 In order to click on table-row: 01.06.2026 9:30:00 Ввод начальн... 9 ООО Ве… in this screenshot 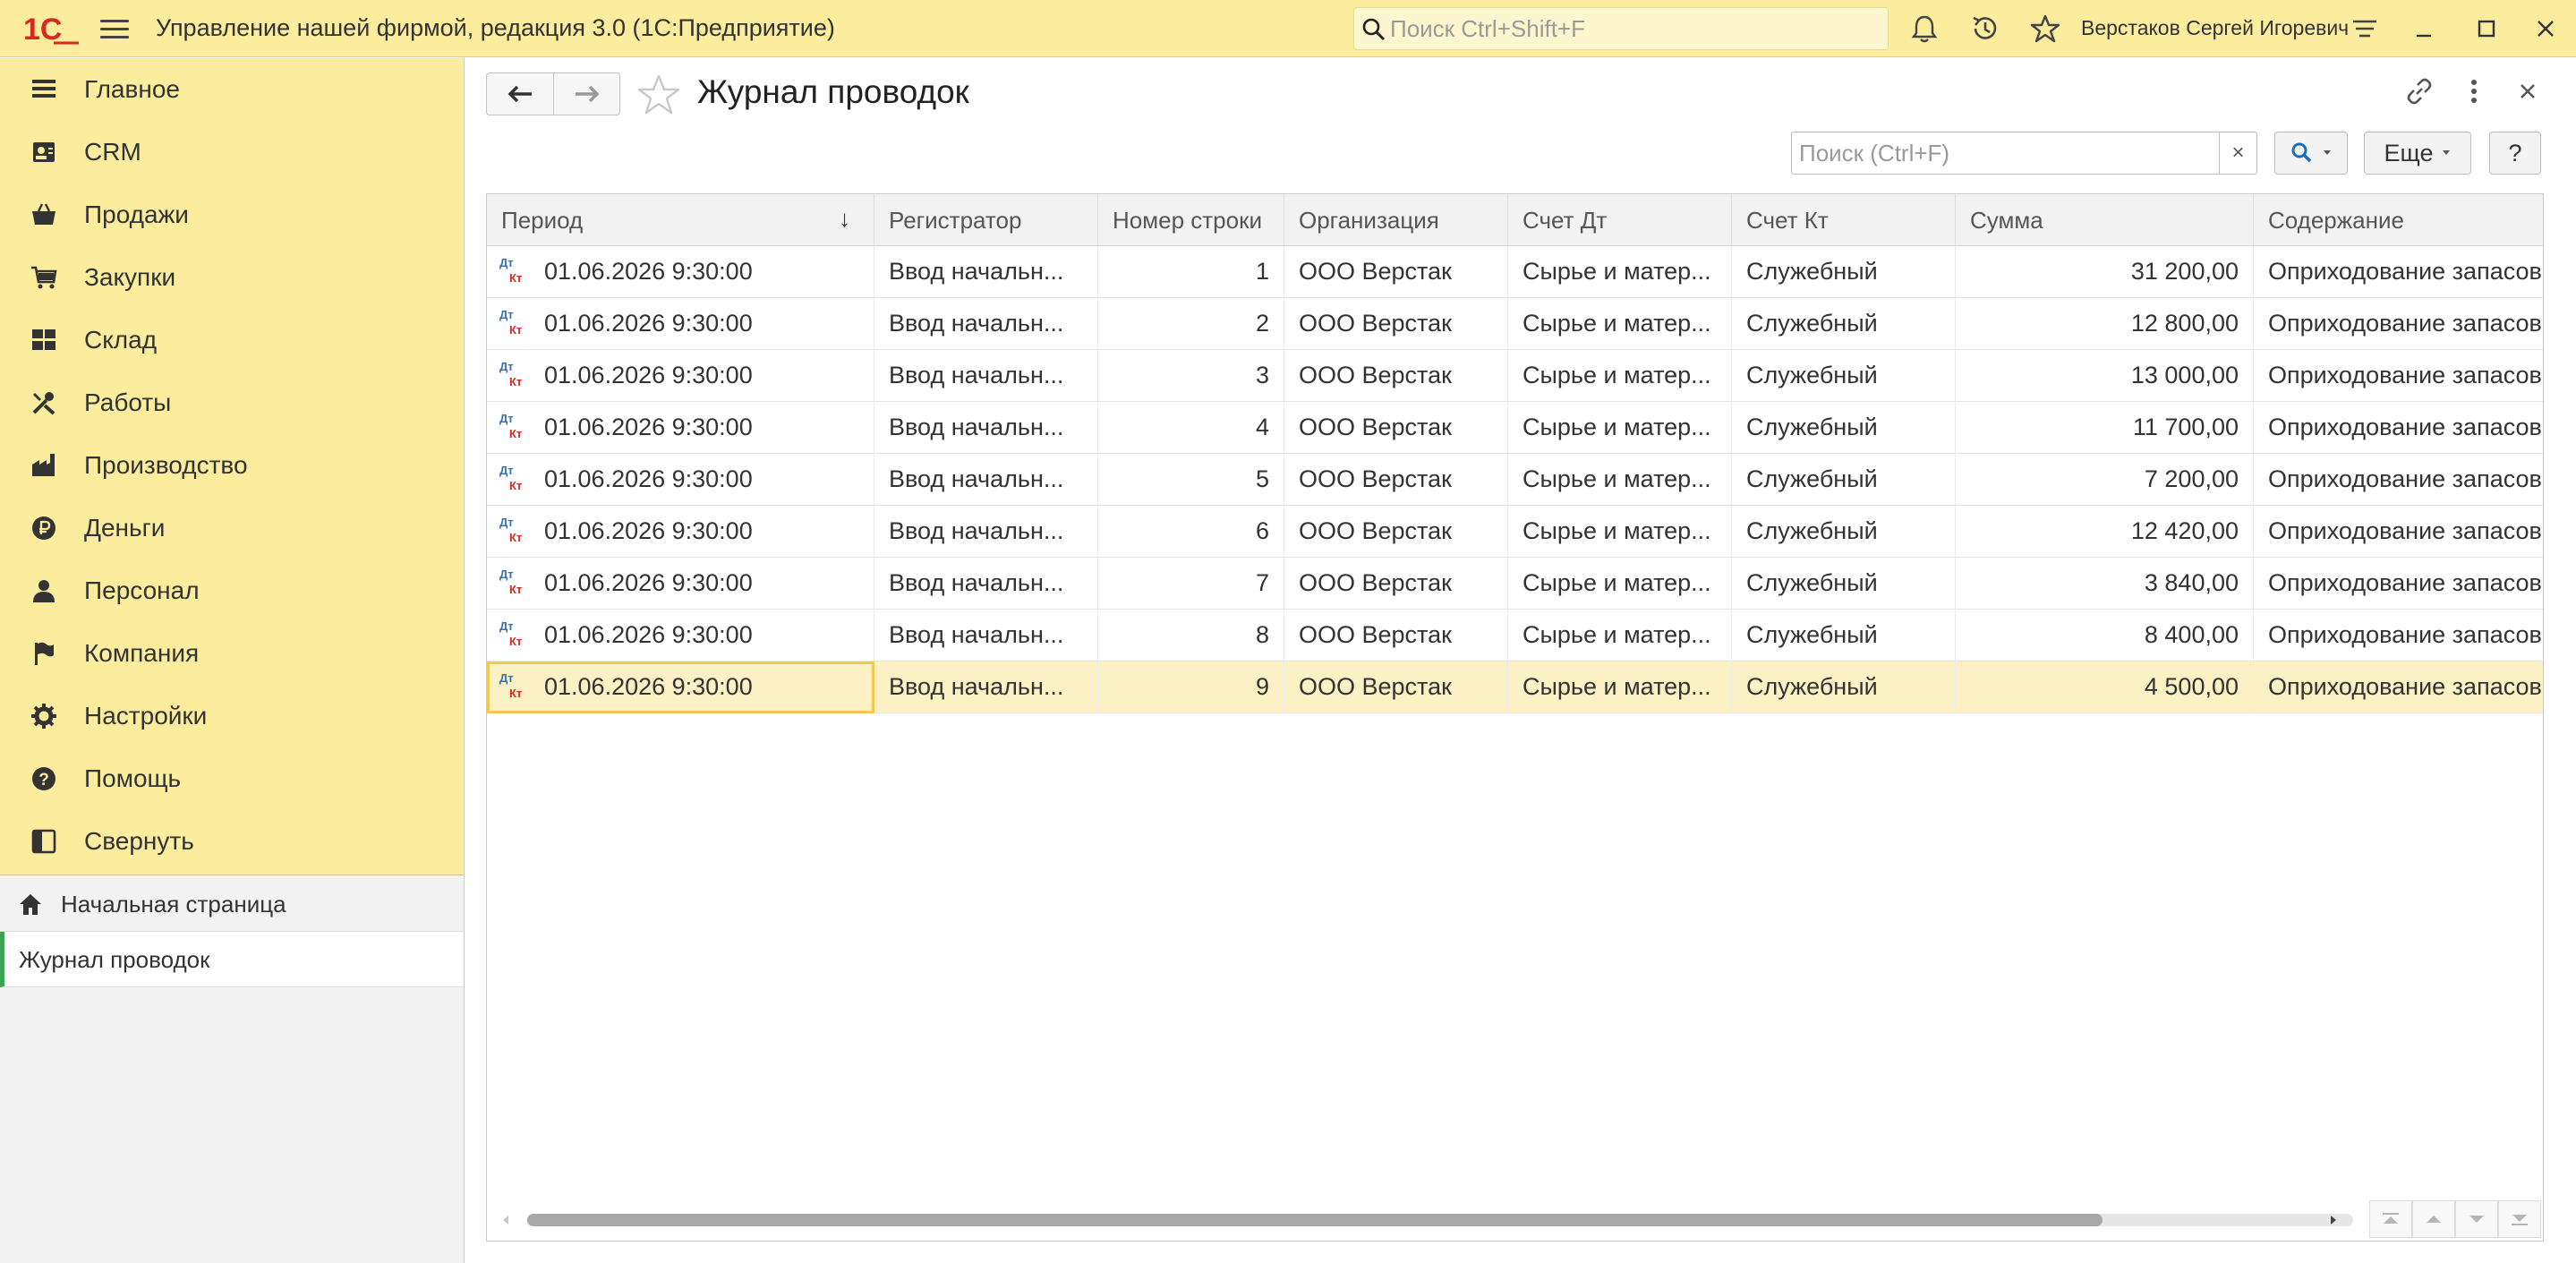, I will do `click(1515, 687)`.